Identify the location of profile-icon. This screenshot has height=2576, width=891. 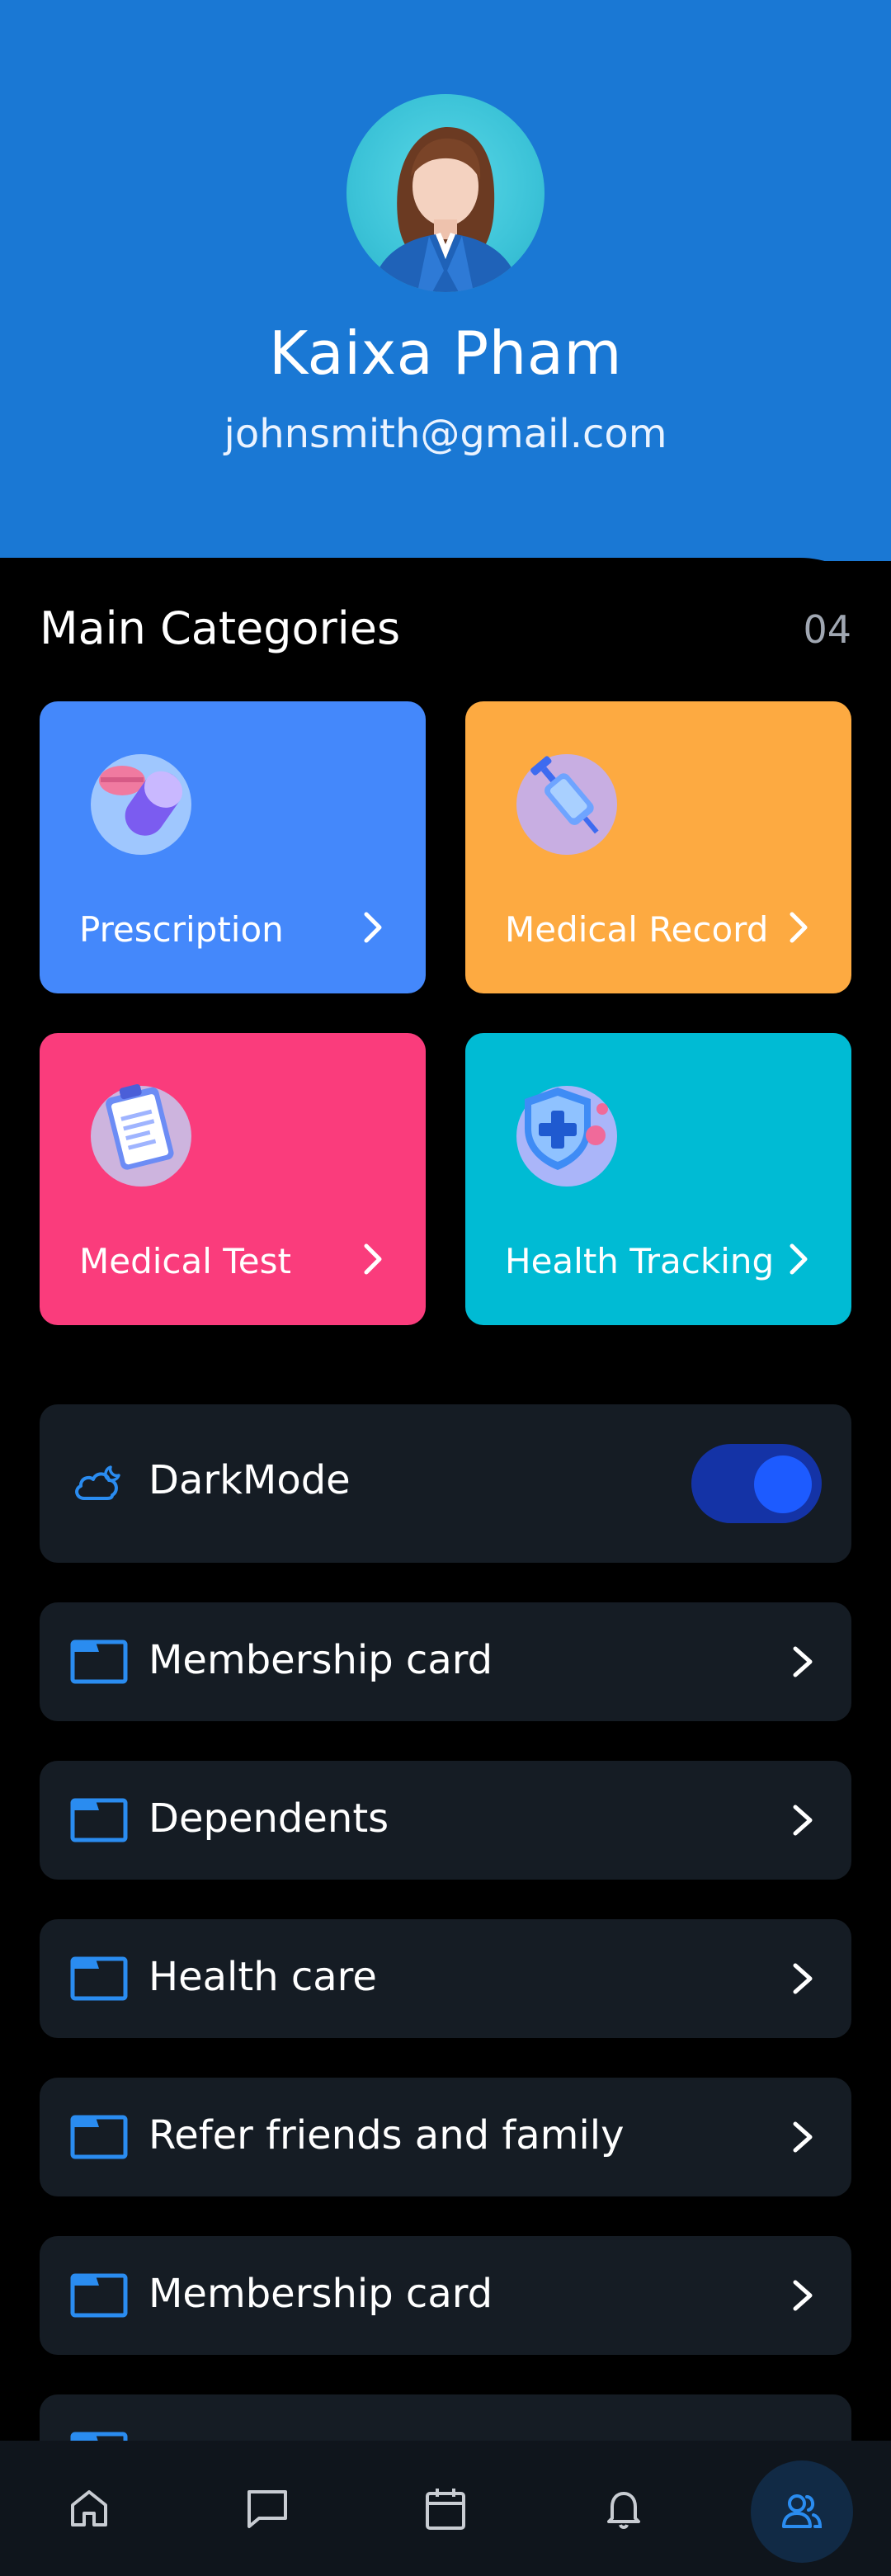
(802, 2511).